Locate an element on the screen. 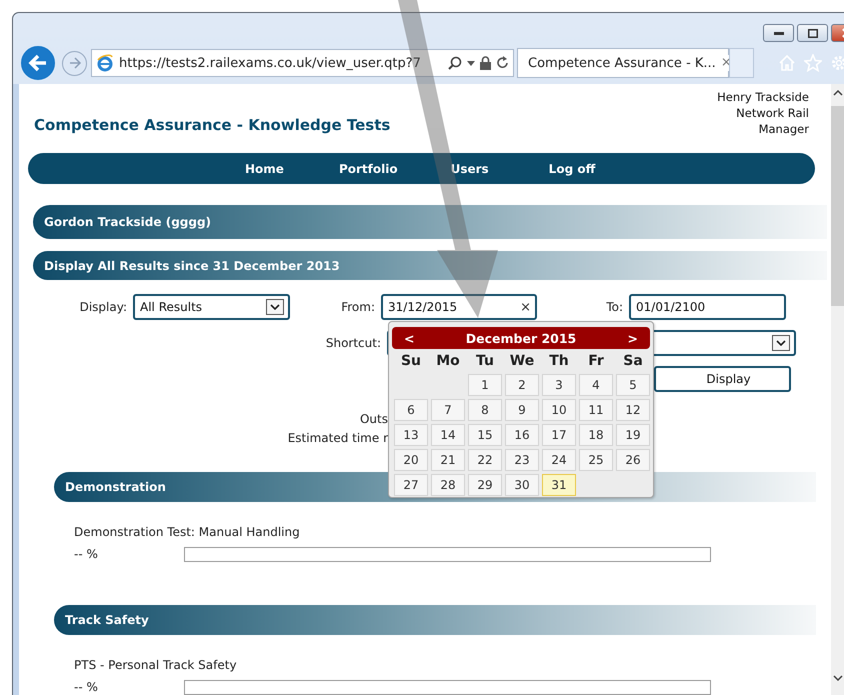 The image size is (844, 695). star-icon is located at coordinates (813, 63).